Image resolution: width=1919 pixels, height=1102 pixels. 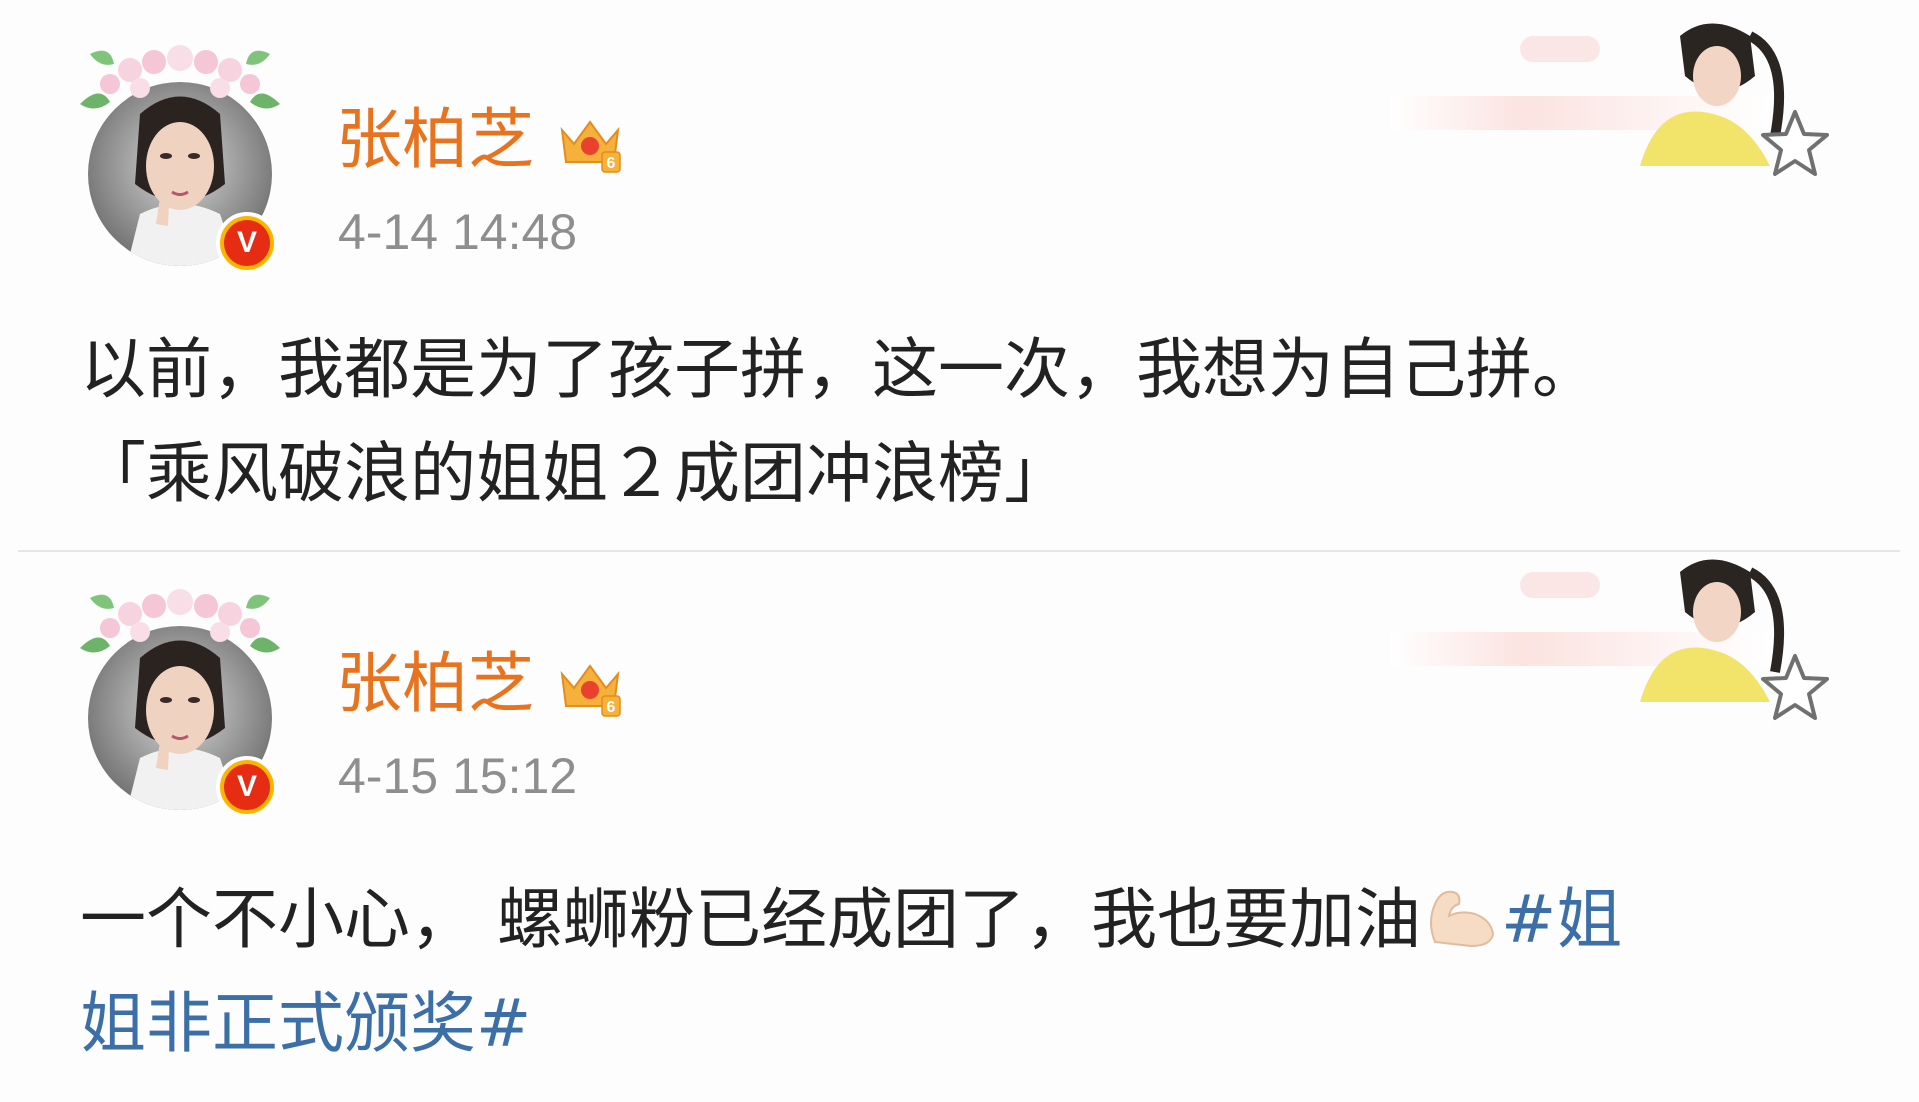 I want to click on hashtag-link: #姐, so click(x=1561, y=919).